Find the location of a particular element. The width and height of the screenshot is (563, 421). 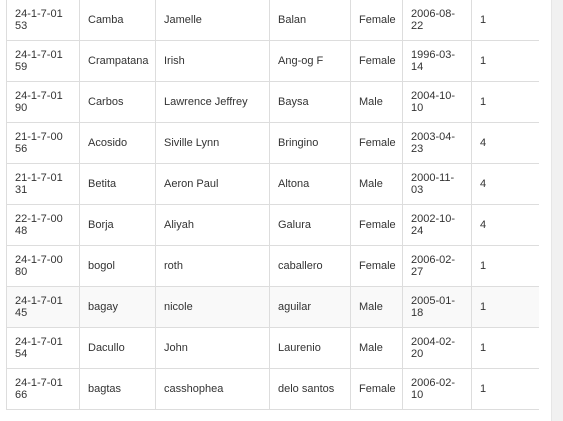

last-name-cell: Crampatana is located at coordinates (117, 61).